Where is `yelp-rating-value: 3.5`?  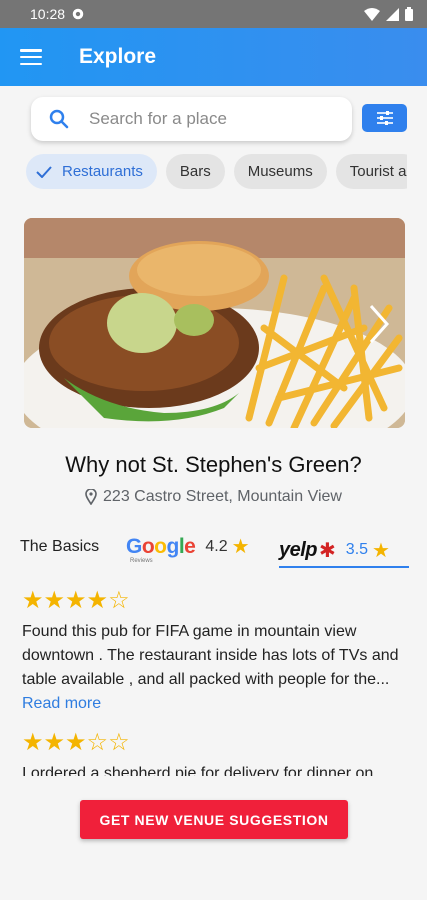
yelp-rating-value: 3.5 is located at coordinates (357, 549).